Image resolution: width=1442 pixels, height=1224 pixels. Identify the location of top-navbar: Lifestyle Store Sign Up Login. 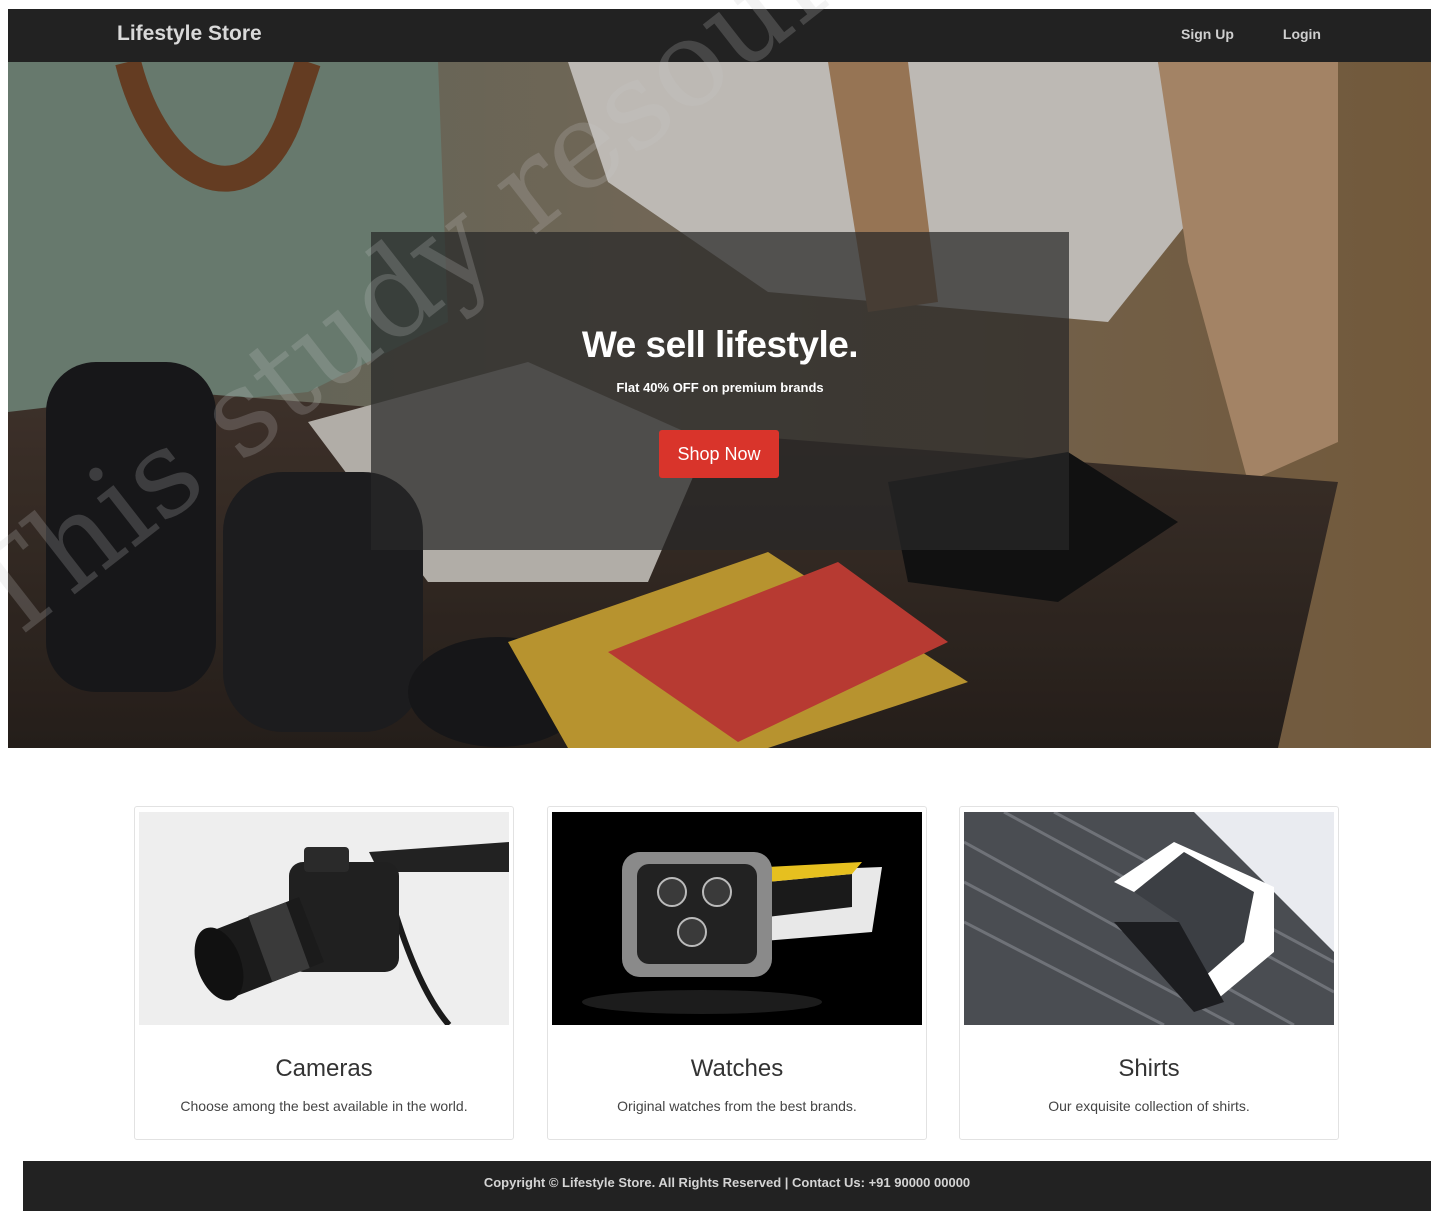
(719, 35).